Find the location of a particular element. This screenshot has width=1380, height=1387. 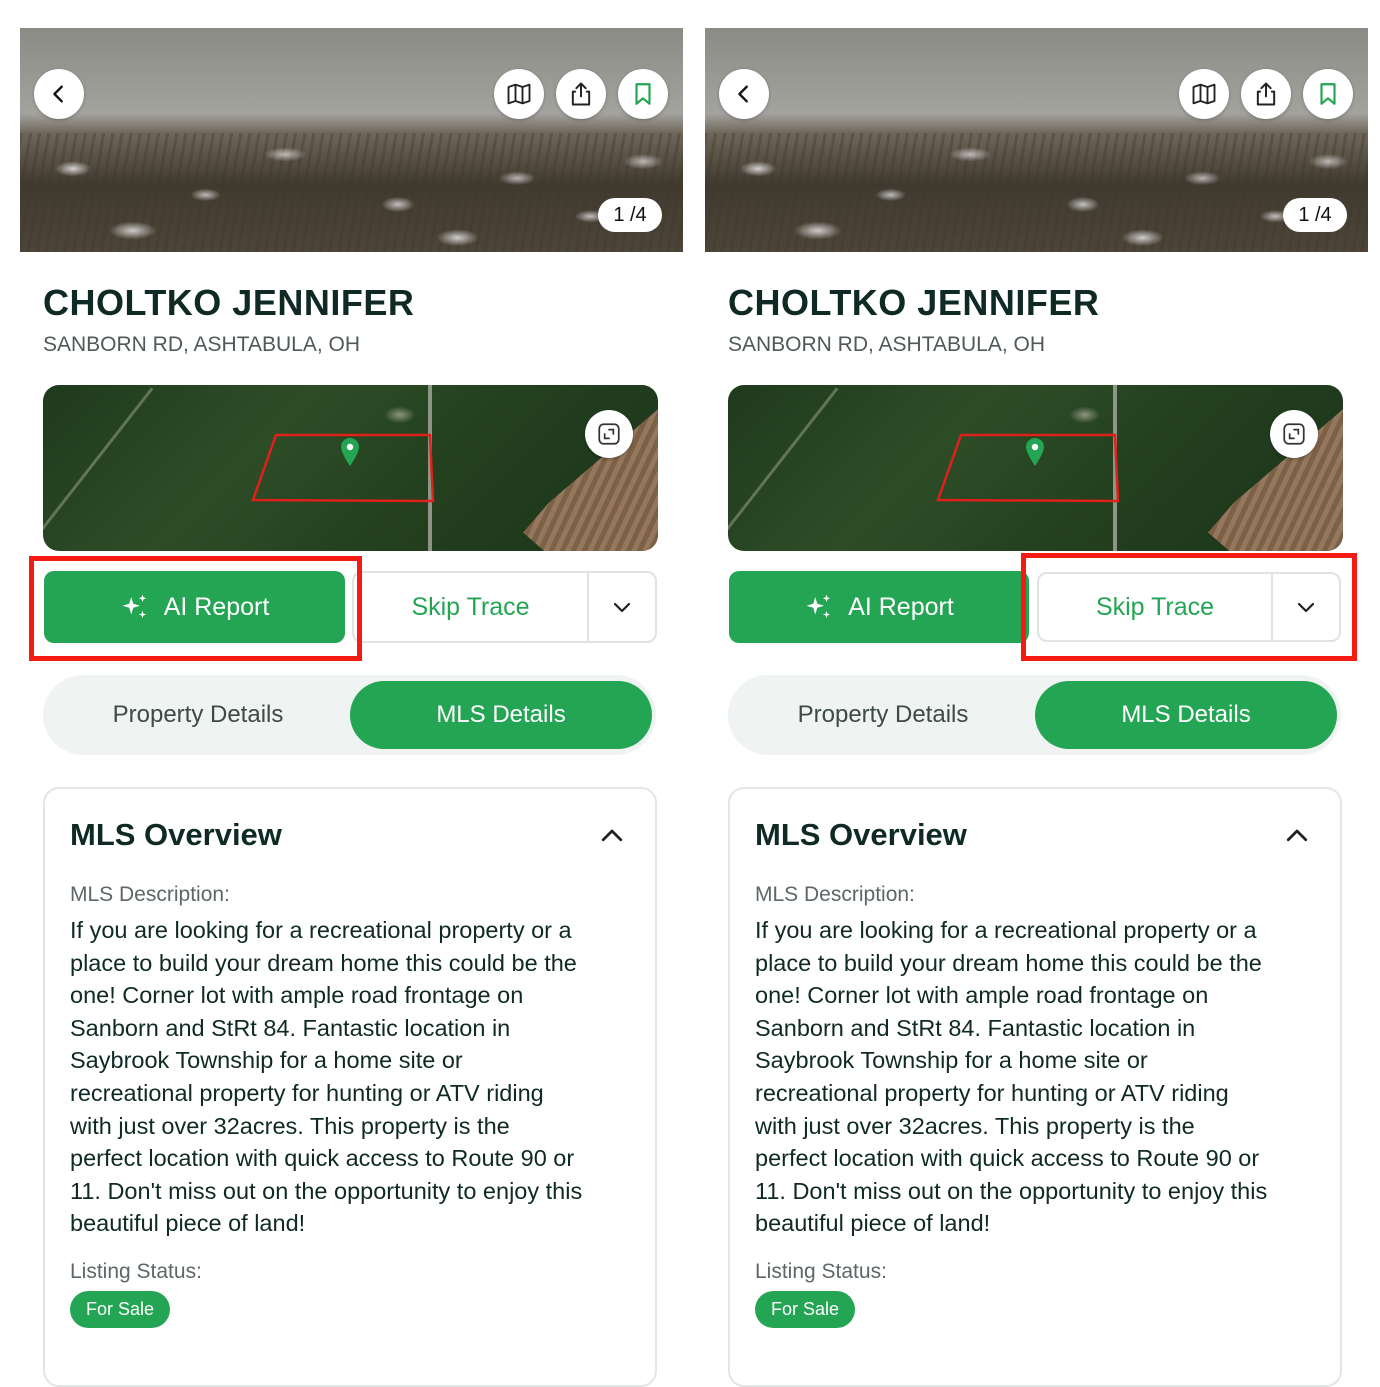

skip-trace-group: Skip Trace is located at coordinates (504, 607).